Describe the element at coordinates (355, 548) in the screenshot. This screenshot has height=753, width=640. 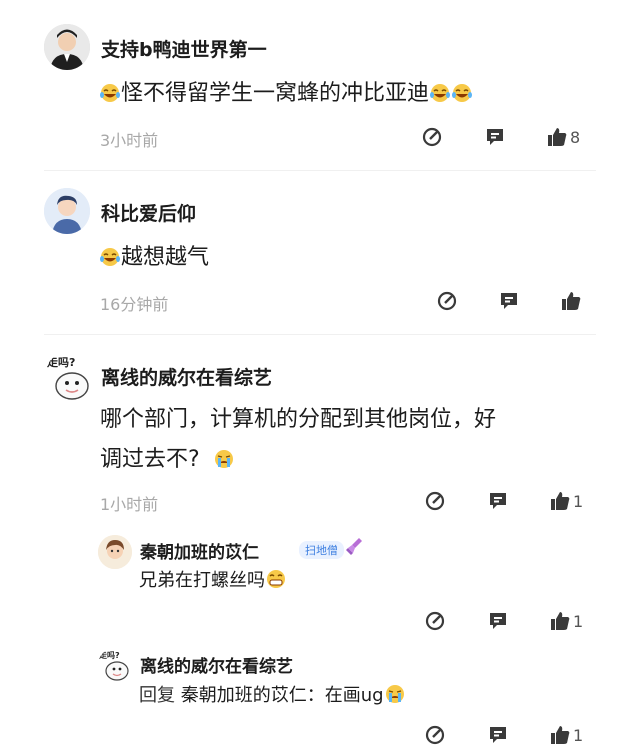
I see `broom-icon` at that location.